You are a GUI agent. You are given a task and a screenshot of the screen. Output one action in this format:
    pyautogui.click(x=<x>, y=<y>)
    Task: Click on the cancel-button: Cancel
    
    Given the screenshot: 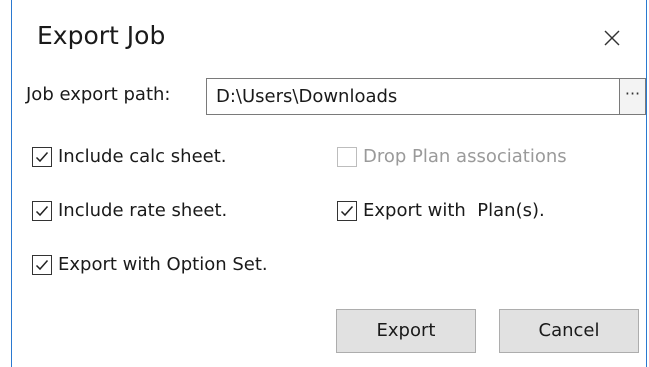 What is the action you would take?
    pyautogui.click(x=569, y=331)
    